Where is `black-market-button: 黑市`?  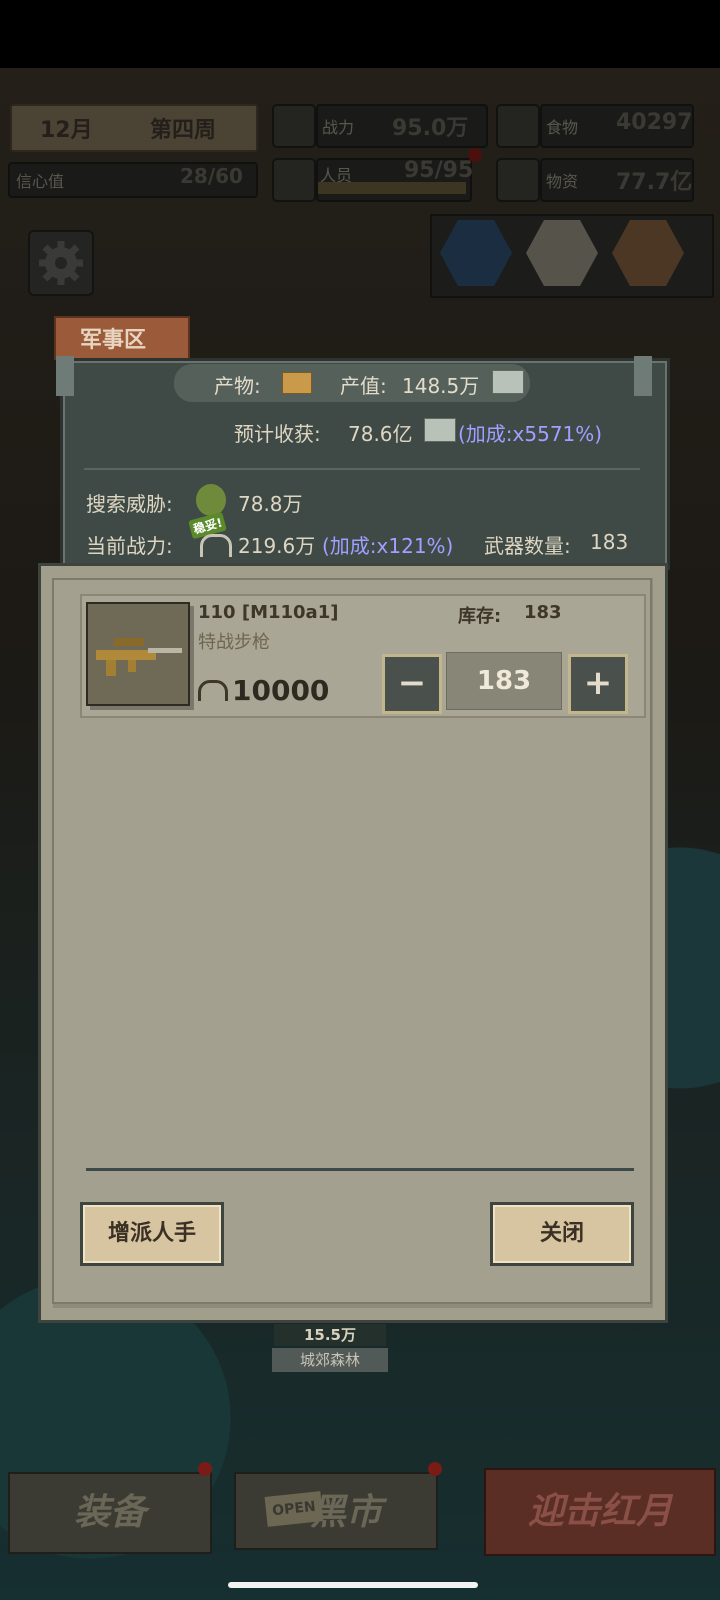
black-market-button: 黑市 is located at coordinates (336, 1511).